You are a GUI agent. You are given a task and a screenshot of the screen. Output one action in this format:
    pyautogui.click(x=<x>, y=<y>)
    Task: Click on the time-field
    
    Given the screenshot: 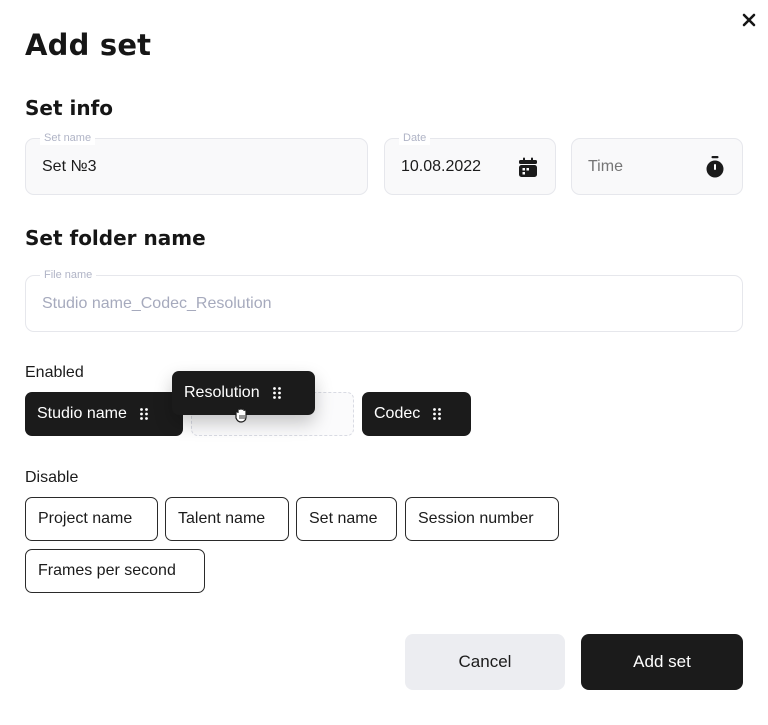 What is the action you would take?
    pyautogui.click(x=657, y=166)
    